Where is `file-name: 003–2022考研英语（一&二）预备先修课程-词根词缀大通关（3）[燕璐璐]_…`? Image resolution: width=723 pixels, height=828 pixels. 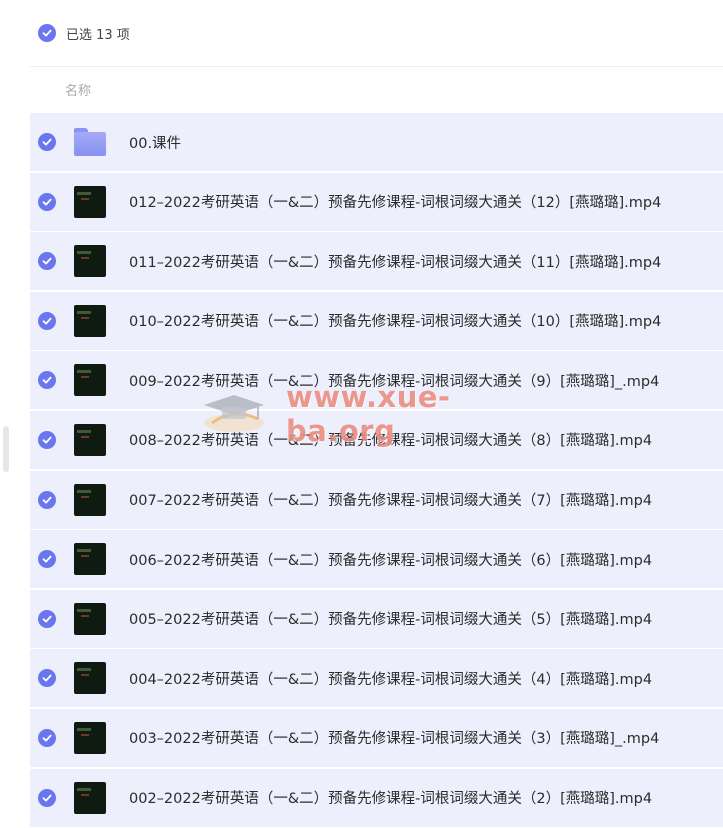
file-name: 003–2022考研英语（一&二）预备先修课程-词根词缀大通关（3）[燕璐璐]_… is located at coordinates (394, 737).